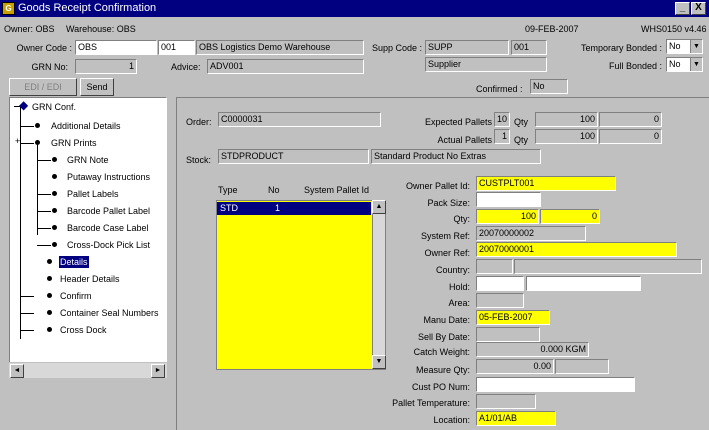 The height and width of the screenshot is (430, 709). Describe the element at coordinates (500, 300) in the screenshot. I see `area-field` at that location.